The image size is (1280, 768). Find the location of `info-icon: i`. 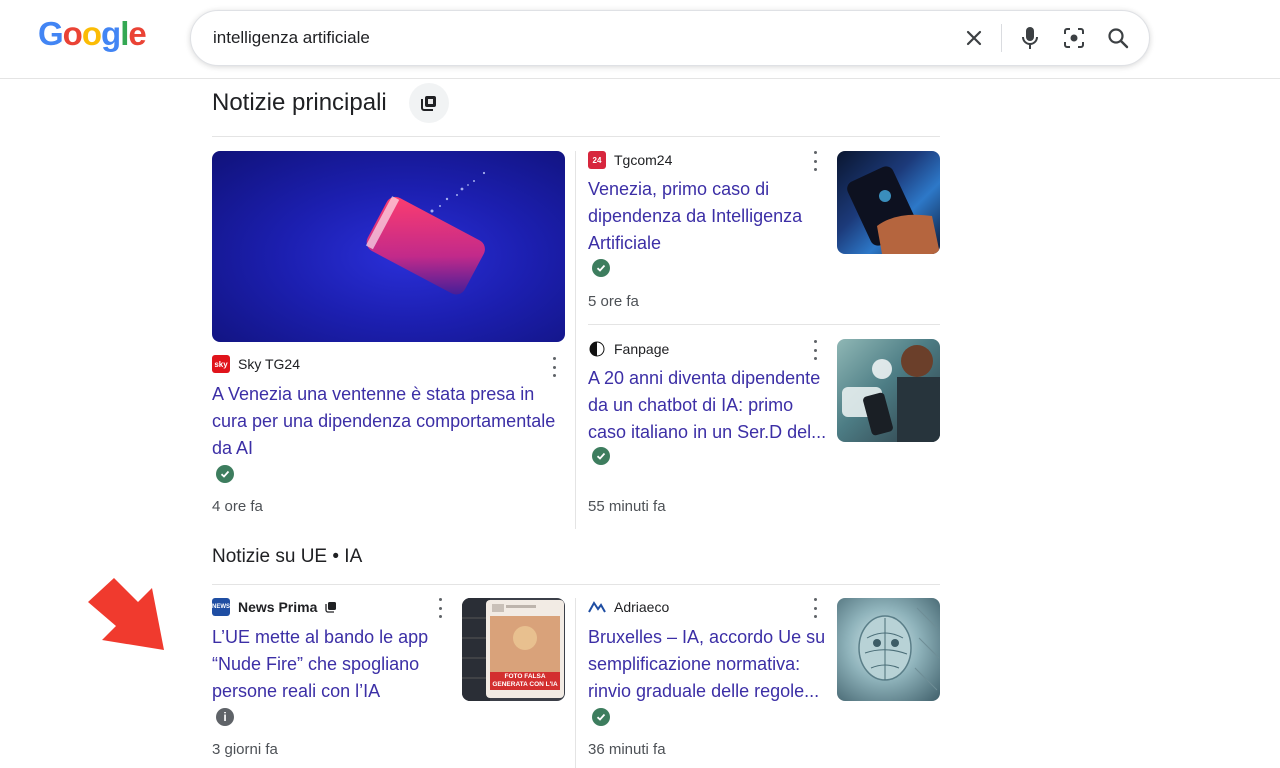

info-icon: i is located at coordinates (225, 717).